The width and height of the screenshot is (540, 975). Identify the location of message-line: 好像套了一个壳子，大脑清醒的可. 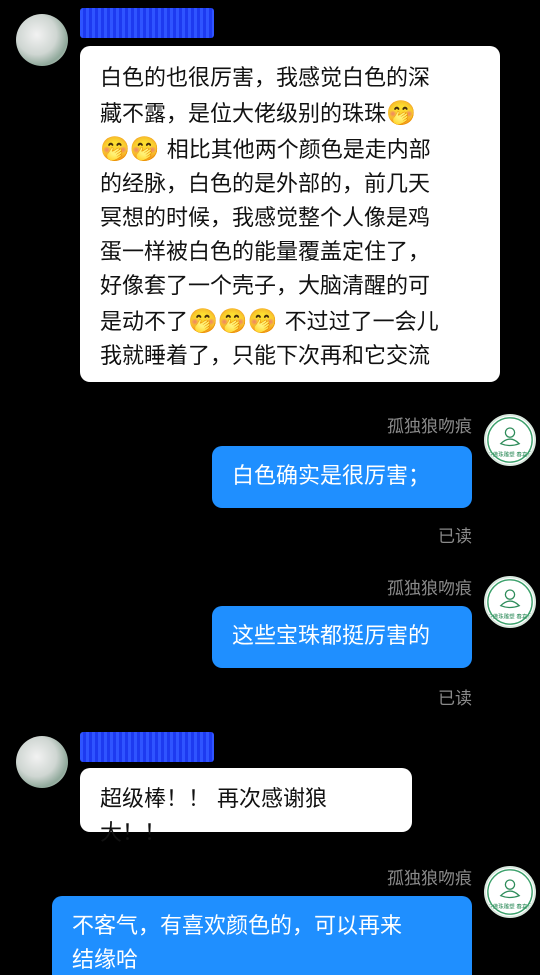
(265, 286).